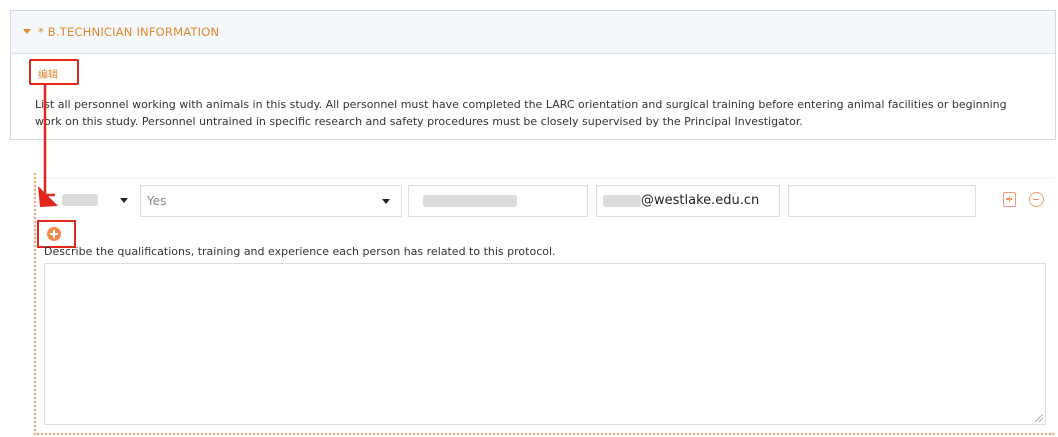  What do you see at coordinates (27, 31) in the screenshot?
I see `caret-down-icon` at bounding box center [27, 31].